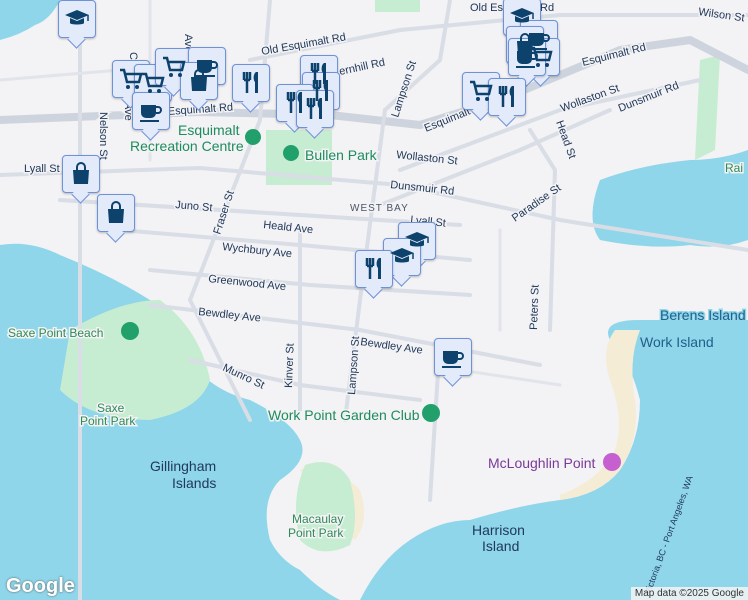 The height and width of the screenshot is (600, 748). Describe the element at coordinates (40, 586) in the screenshot. I see `google-logo: Google` at that location.